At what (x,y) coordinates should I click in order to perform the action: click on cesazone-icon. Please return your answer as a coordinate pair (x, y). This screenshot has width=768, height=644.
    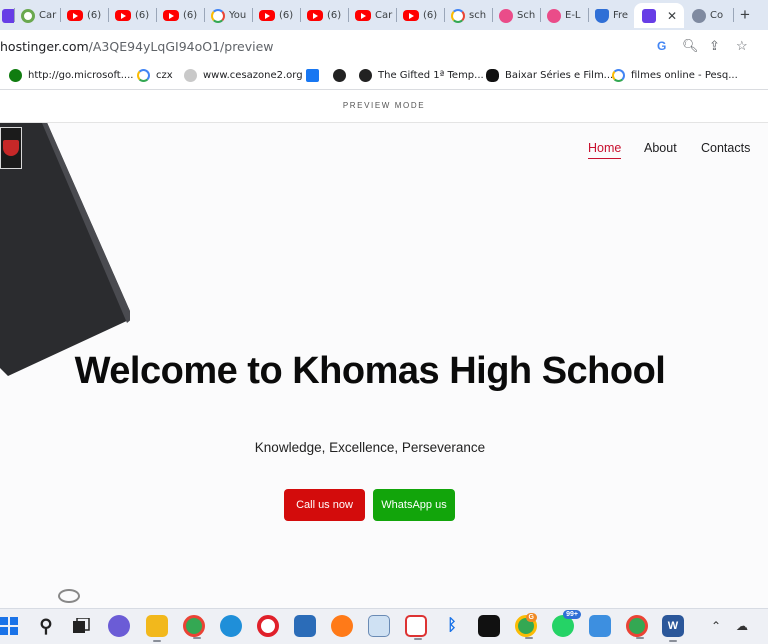
    Looking at the image, I should click on (190, 75).